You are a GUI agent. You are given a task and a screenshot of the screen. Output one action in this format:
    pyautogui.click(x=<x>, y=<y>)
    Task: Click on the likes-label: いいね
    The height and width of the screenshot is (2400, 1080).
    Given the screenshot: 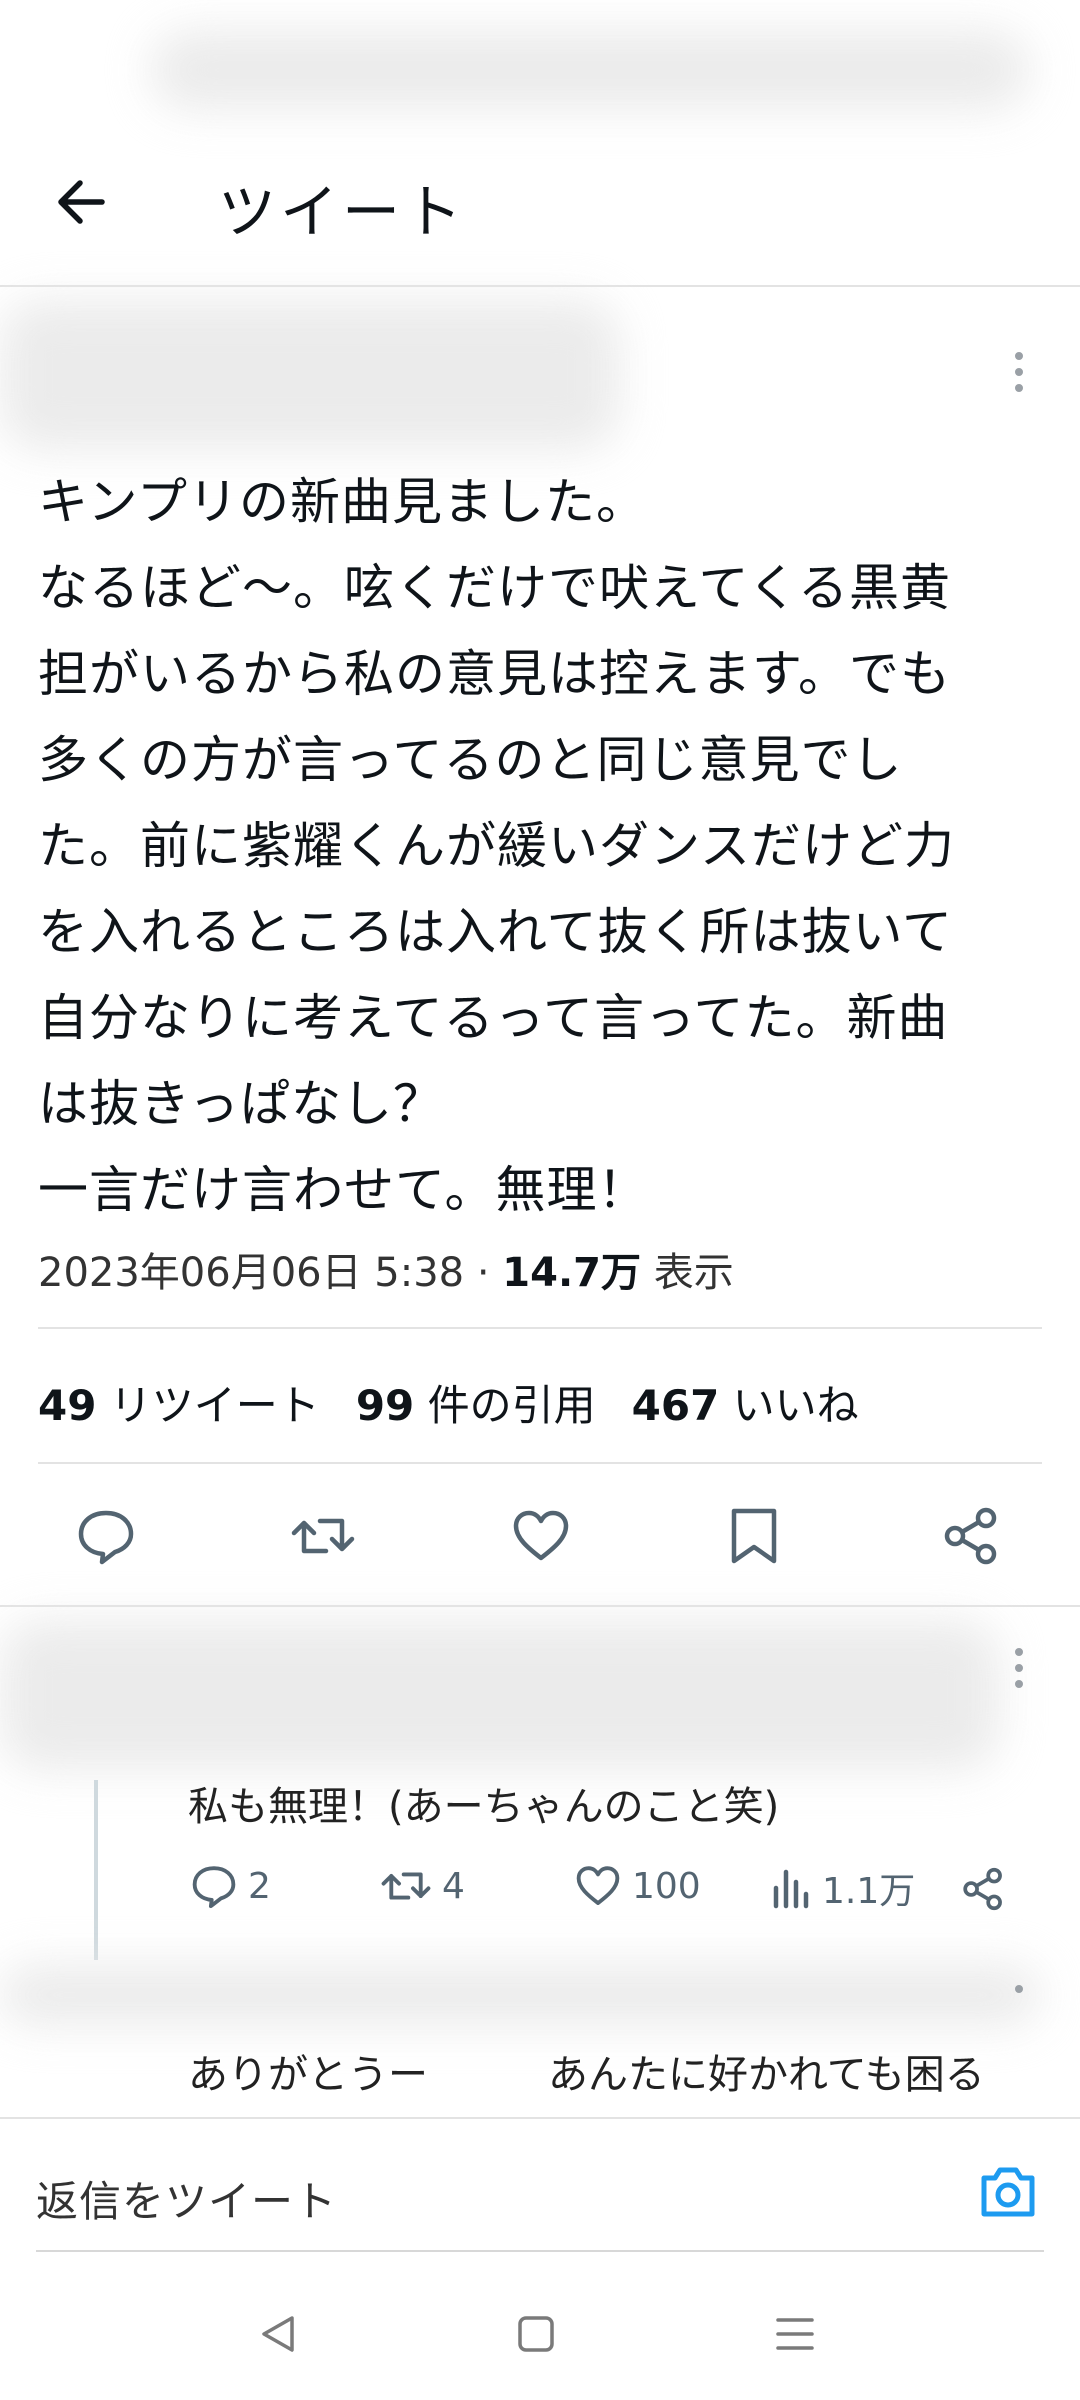 What is the action you would take?
    pyautogui.click(x=789, y=1405)
    